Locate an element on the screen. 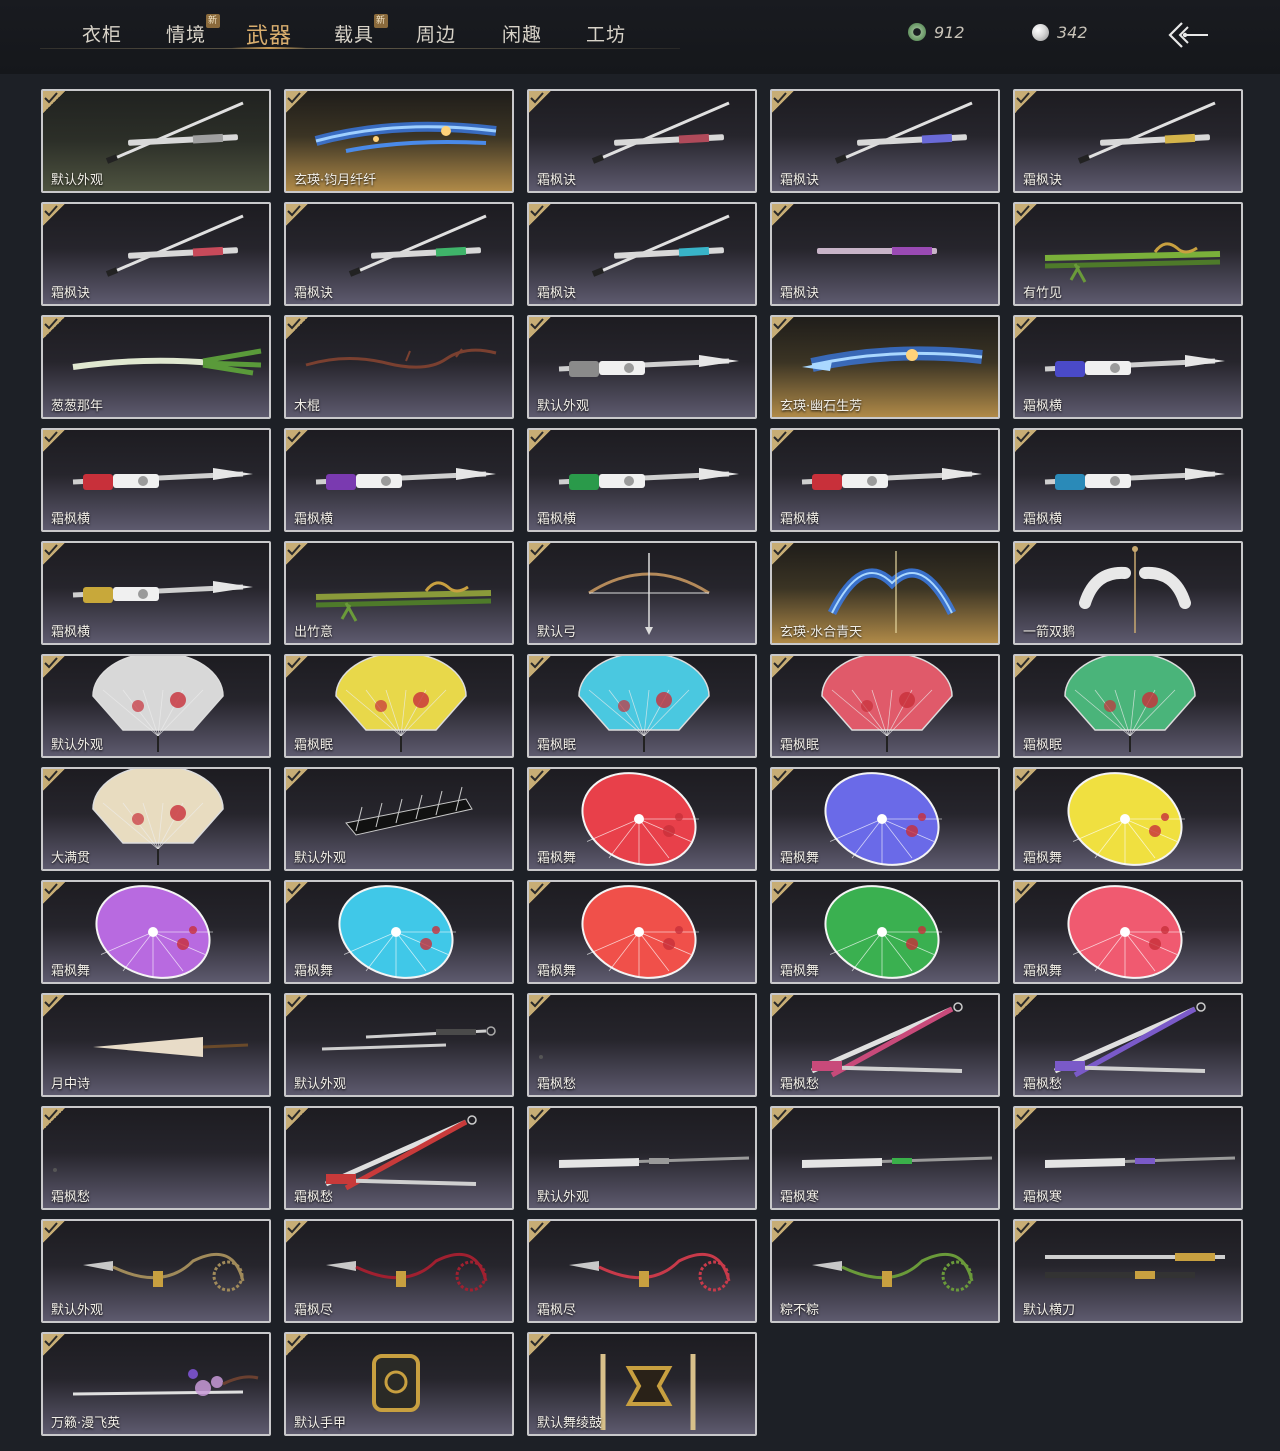 The image size is (1280, 1451). category-tabs: 衣柜 情境新 武器 载具新 周边 闲趣 工坊 is located at coordinates (360, 30).